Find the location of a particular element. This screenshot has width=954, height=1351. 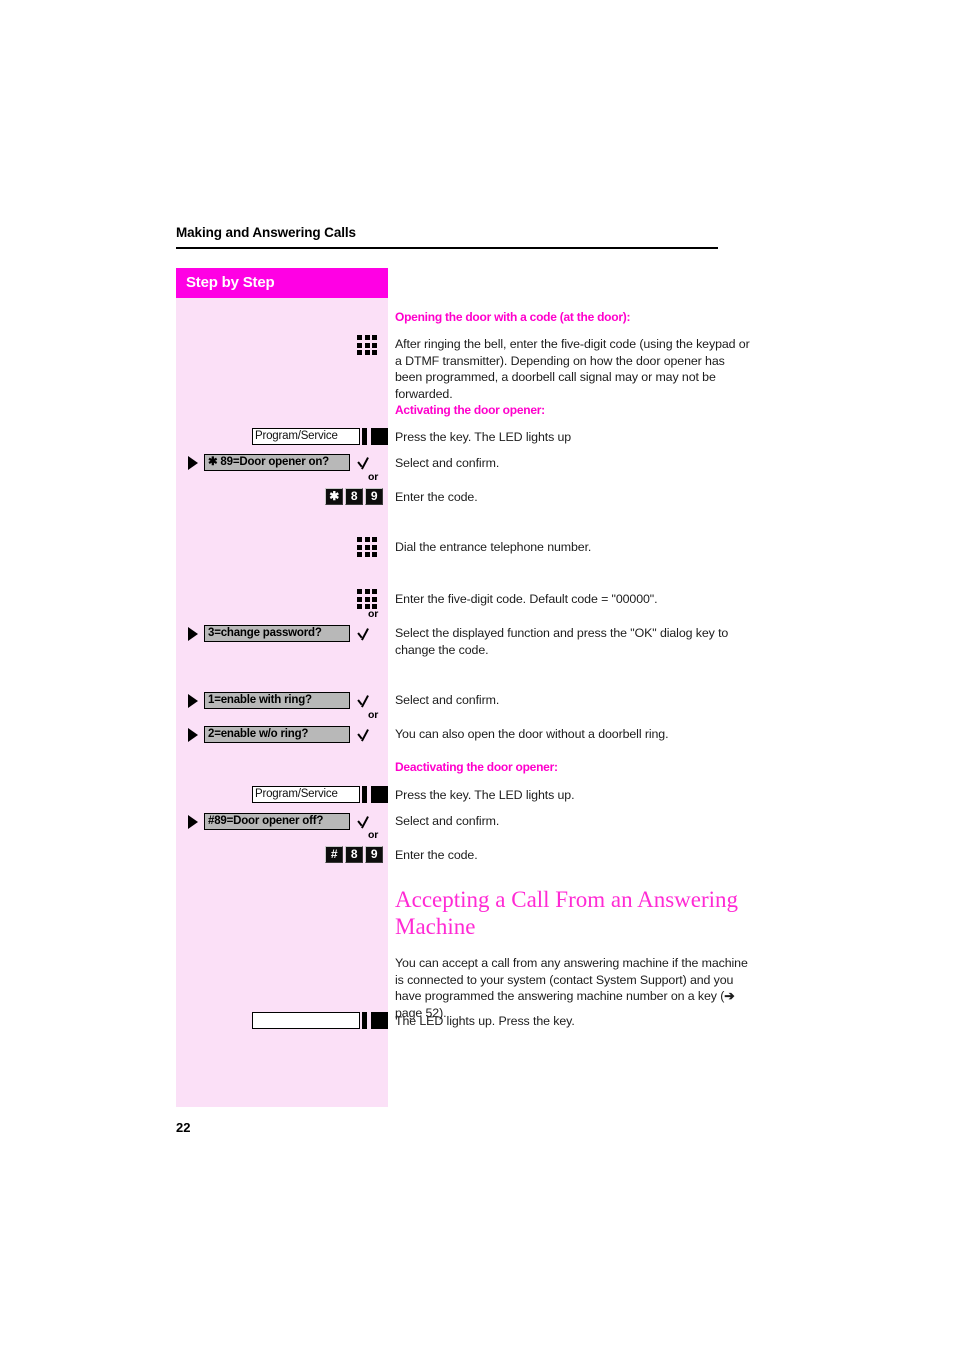

text-enter-the-code-2: Enter the code. is located at coordinates (436, 855).